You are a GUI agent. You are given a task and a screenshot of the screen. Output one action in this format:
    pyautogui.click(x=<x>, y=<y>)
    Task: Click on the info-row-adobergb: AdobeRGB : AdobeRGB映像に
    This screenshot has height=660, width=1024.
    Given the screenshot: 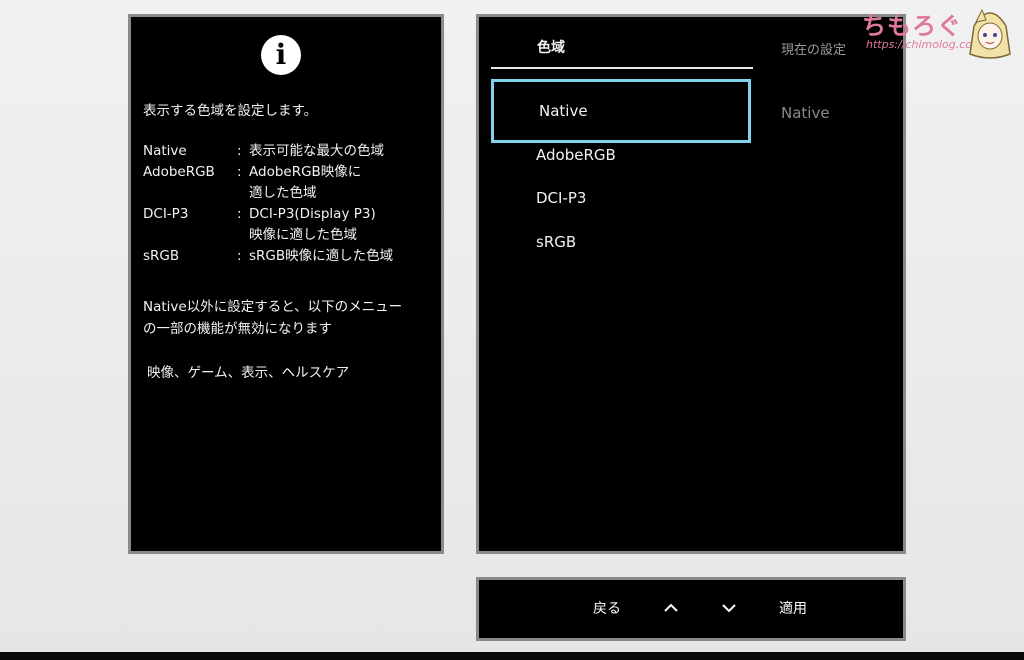 What is the action you would take?
    pyautogui.click(x=268, y=172)
    